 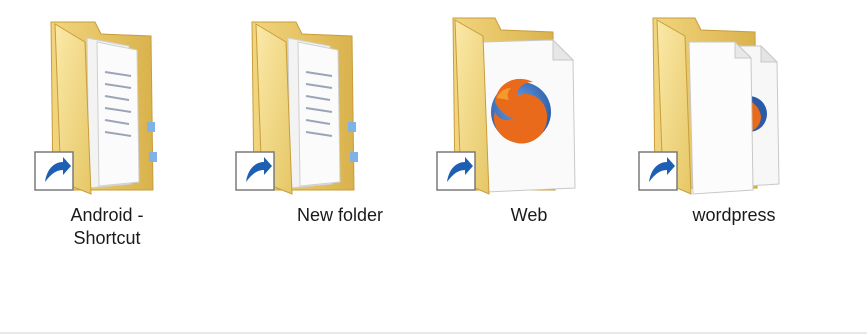 I want to click on item-label: Android - Shortcut, so click(x=107, y=227).